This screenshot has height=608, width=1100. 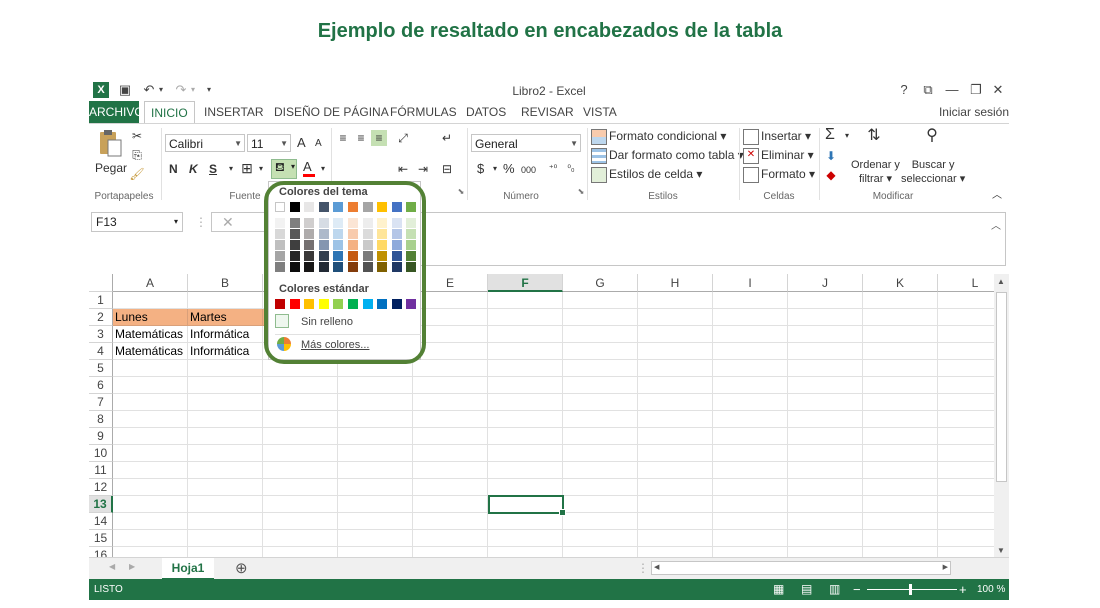 What do you see at coordinates (976, 90) in the screenshot?
I see `restore-icon: ❐` at bounding box center [976, 90].